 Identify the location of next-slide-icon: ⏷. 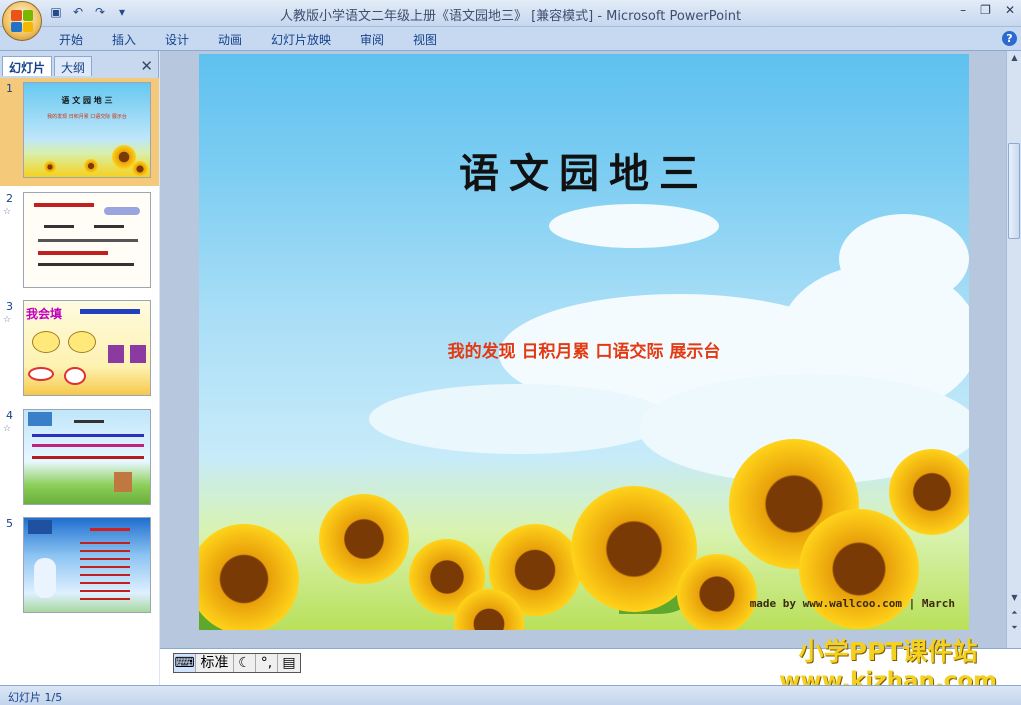
(1014, 628).